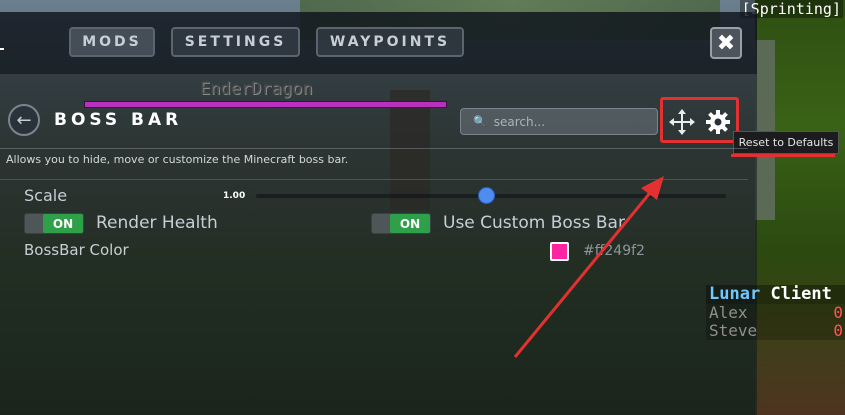 Image resolution: width=845 pixels, height=415 pixels. Describe the element at coordinates (588, 267) in the screenshot. I see `annotation-arrow` at that location.